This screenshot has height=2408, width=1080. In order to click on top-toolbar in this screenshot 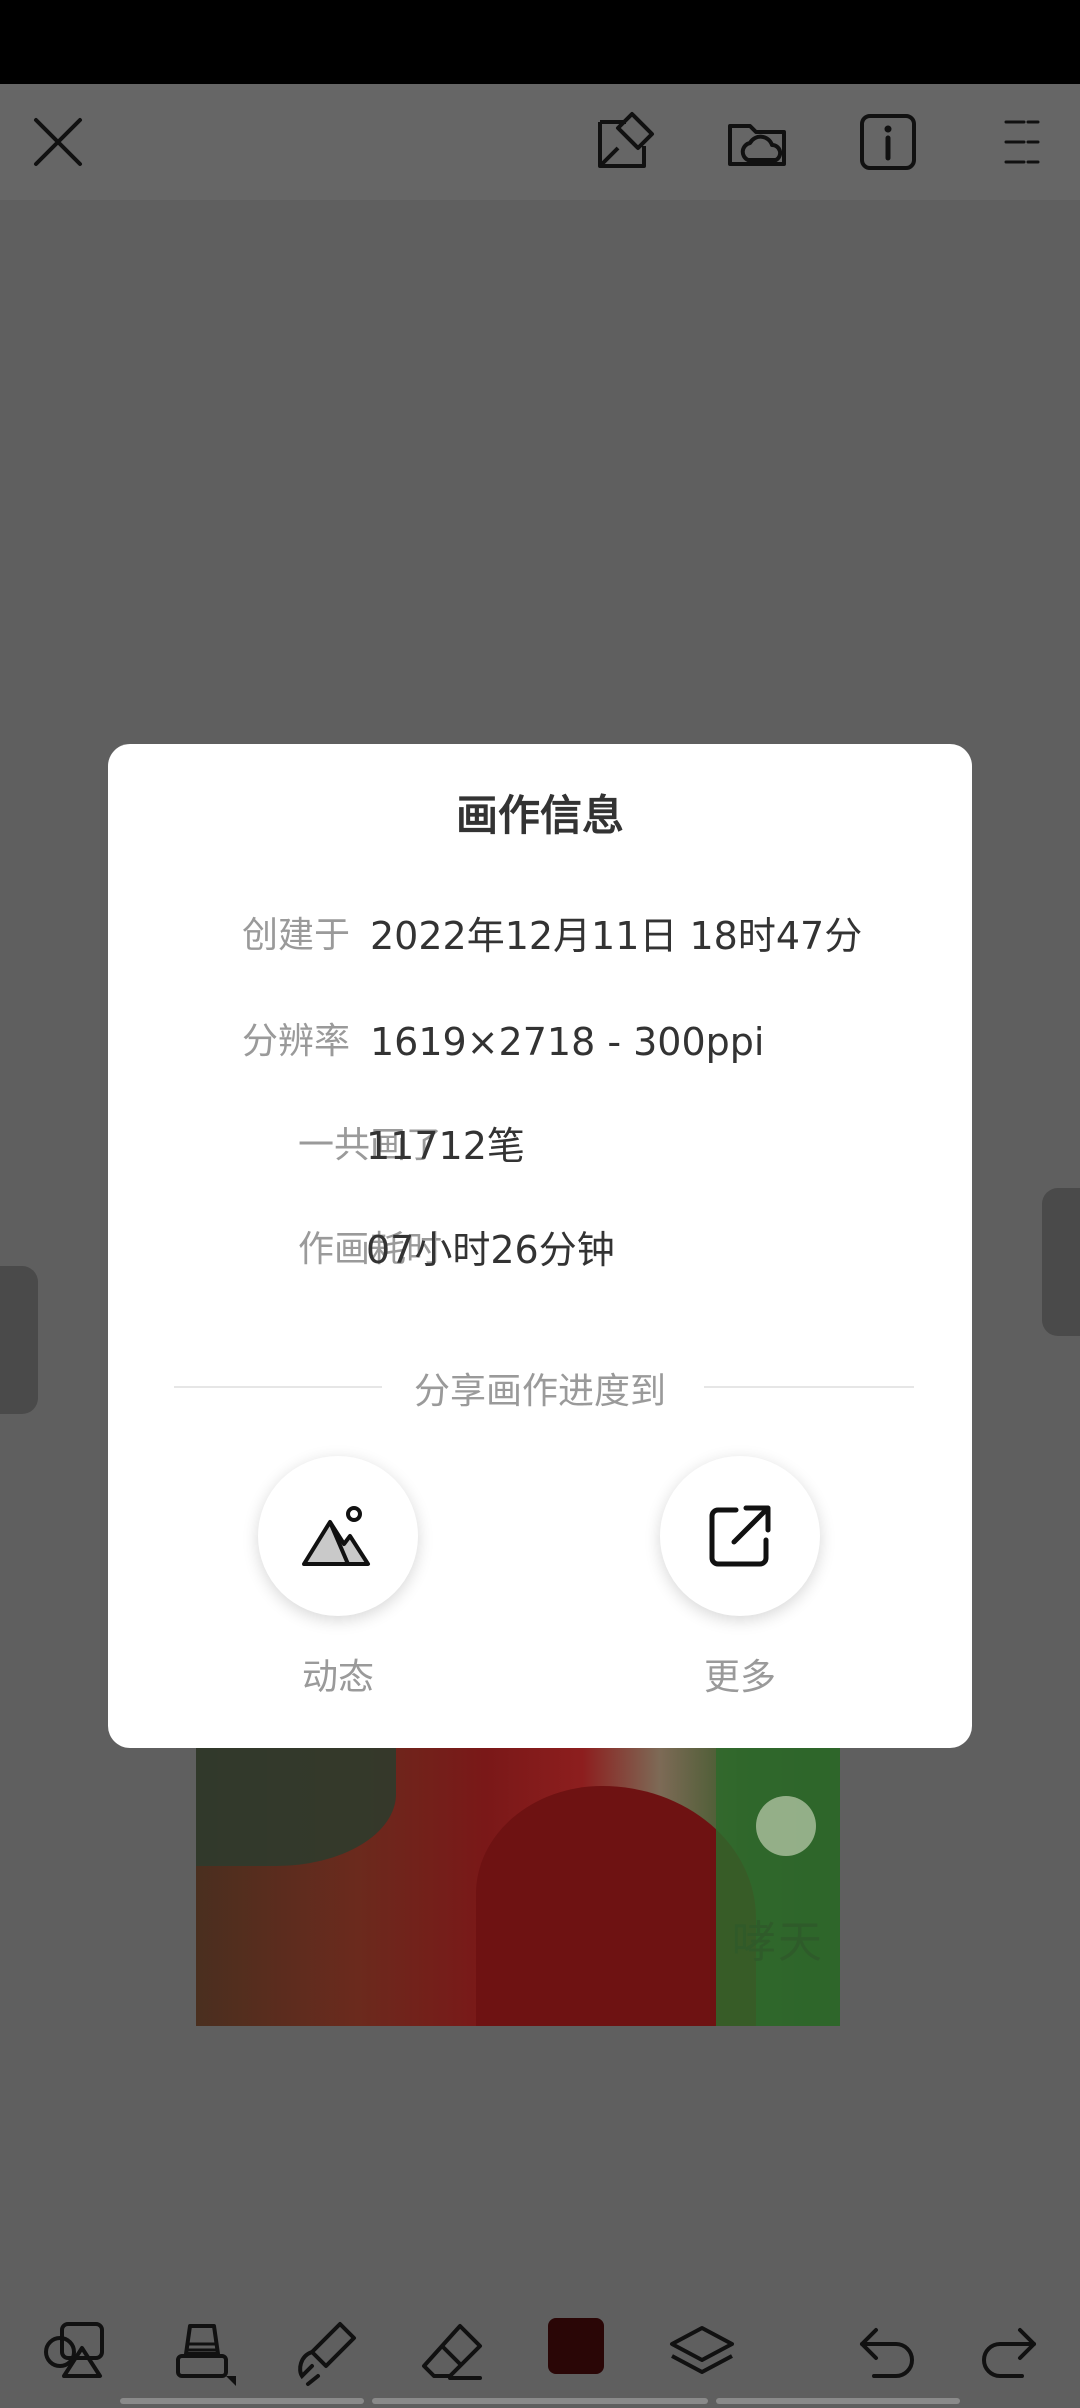, I will do `click(540, 142)`.